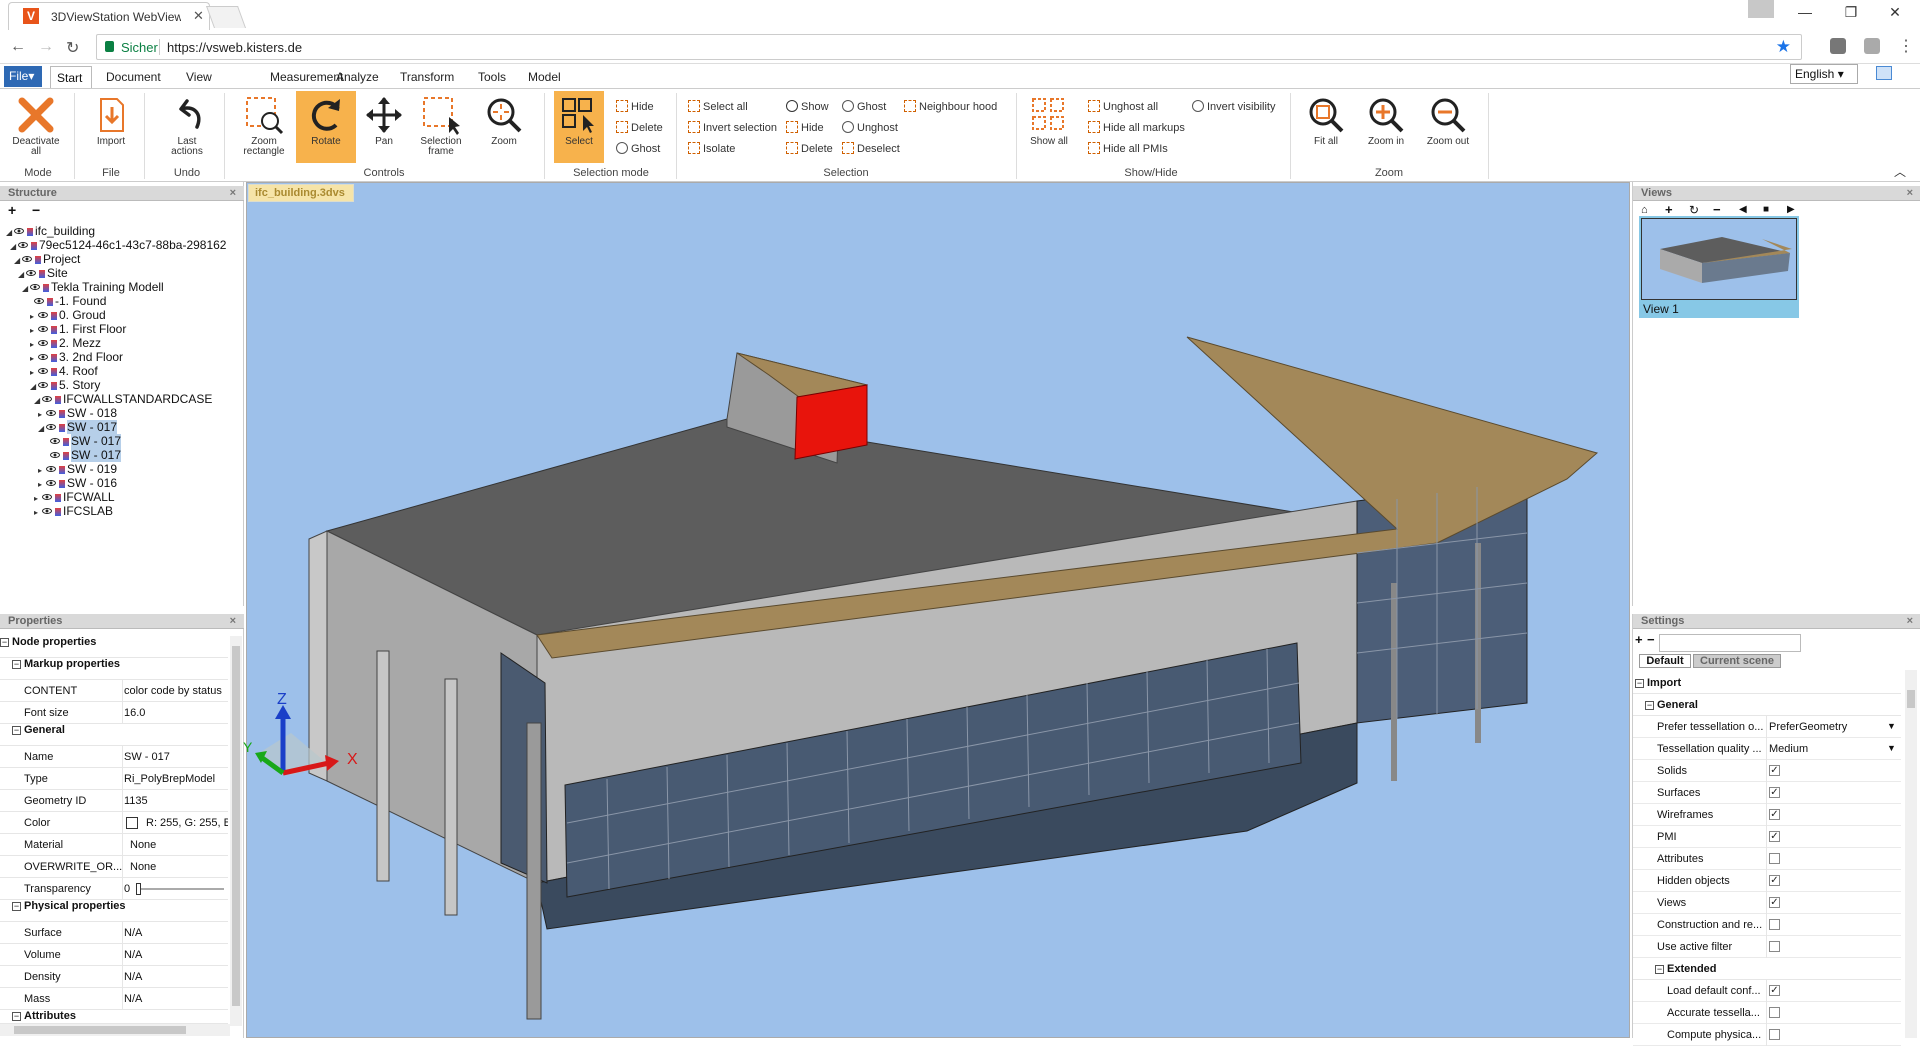 This screenshot has height=1046, width=1920. What do you see at coordinates (1767, 969) in the screenshot?
I see `extended-section: − Extended` at bounding box center [1767, 969].